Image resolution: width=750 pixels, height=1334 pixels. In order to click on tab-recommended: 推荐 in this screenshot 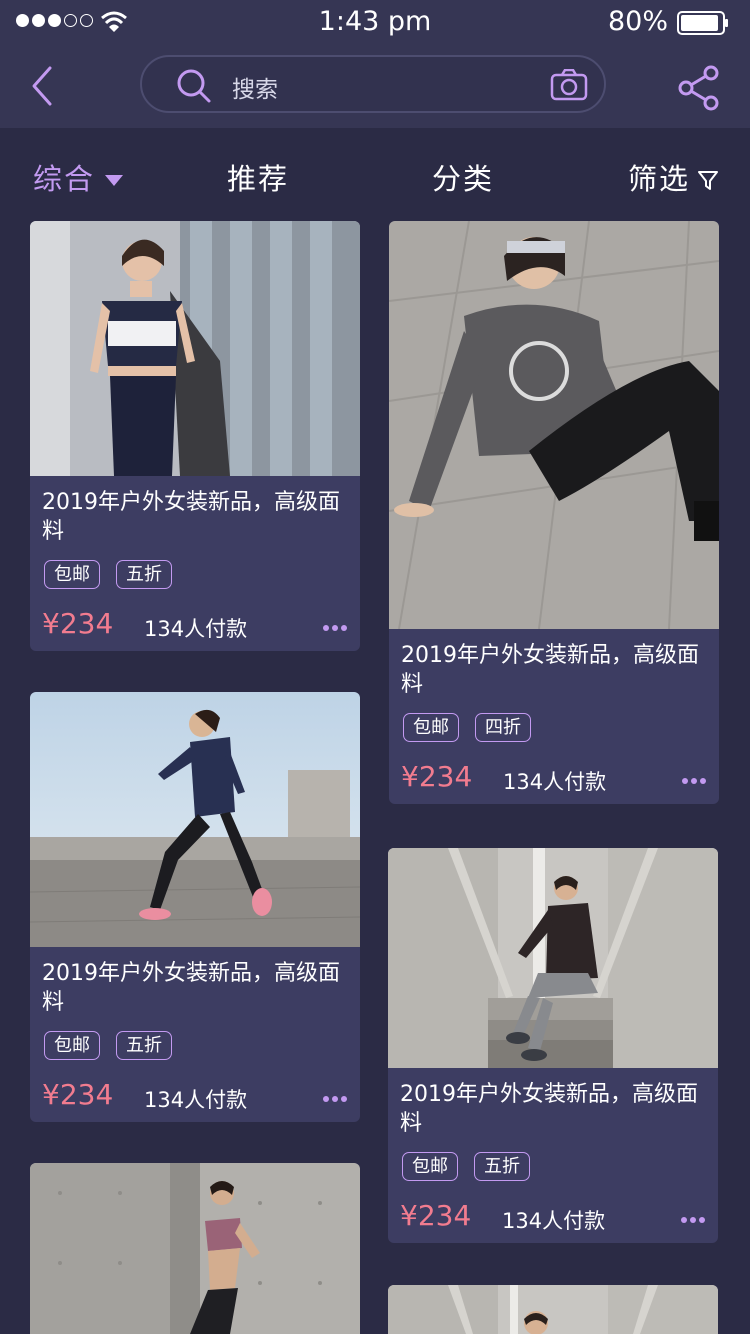, I will do `click(258, 177)`.